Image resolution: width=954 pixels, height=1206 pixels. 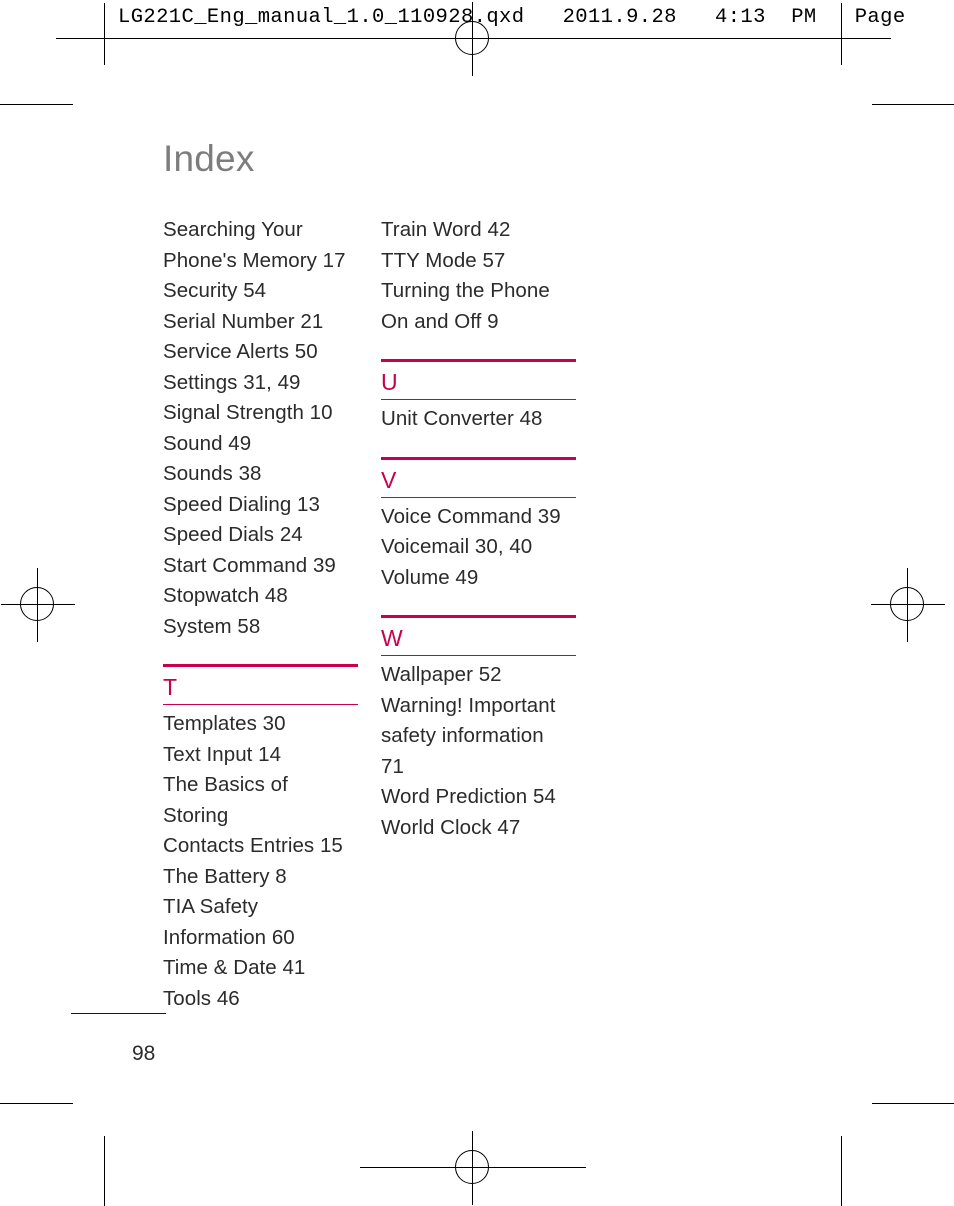 I want to click on index-section-heading: W, so click(x=478, y=635).